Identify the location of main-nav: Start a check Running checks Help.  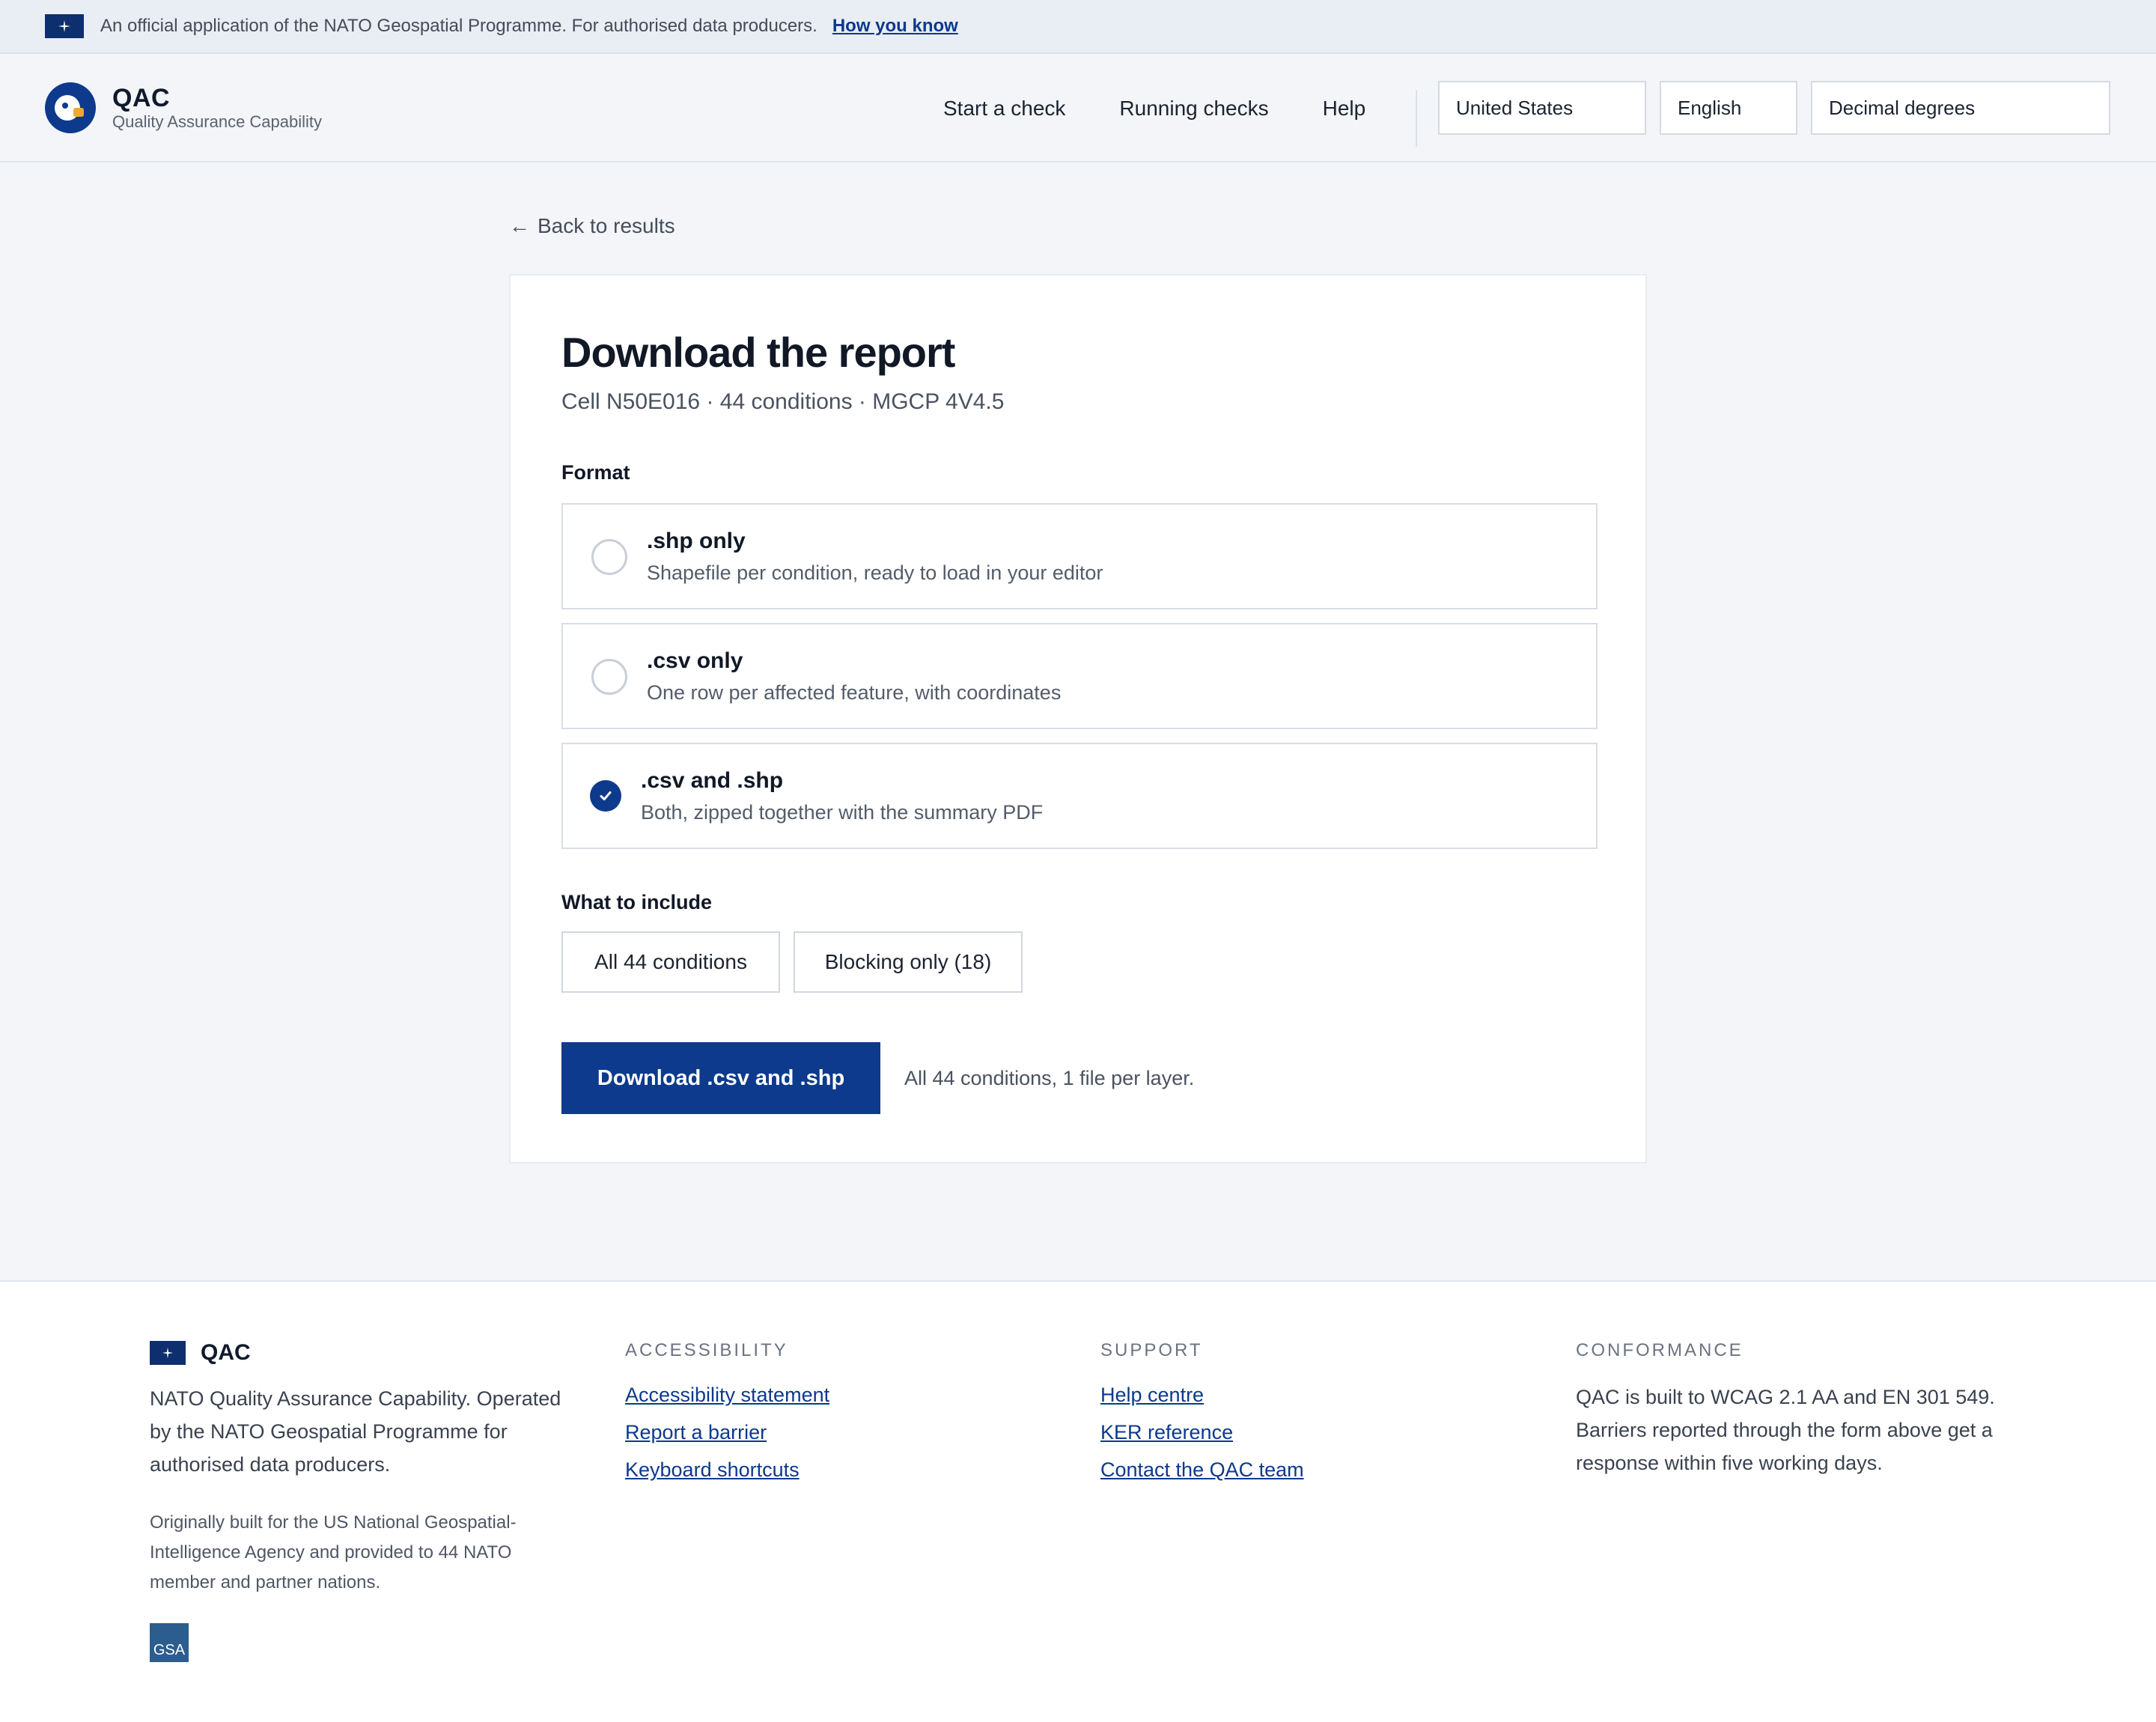
(1154, 108).